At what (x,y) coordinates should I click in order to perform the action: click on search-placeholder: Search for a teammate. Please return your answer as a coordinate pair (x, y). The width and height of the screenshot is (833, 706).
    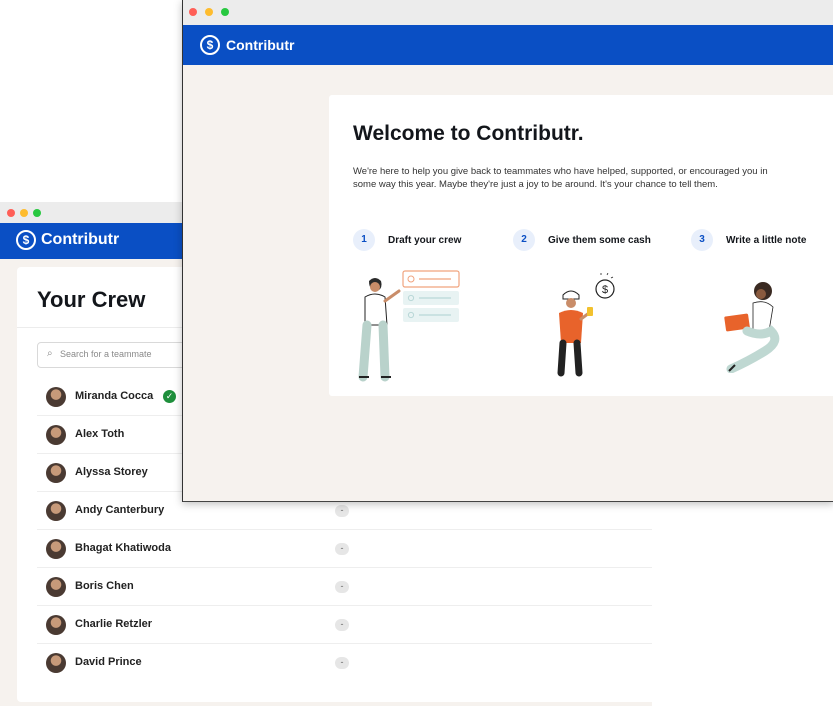
    Looking at the image, I should click on (106, 354).